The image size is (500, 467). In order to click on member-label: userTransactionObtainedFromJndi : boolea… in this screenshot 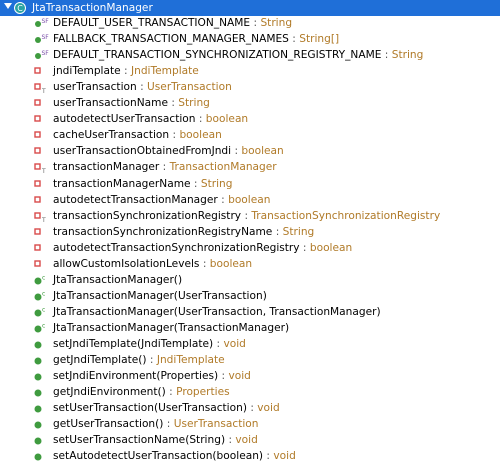, I will do `click(168, 151)`.